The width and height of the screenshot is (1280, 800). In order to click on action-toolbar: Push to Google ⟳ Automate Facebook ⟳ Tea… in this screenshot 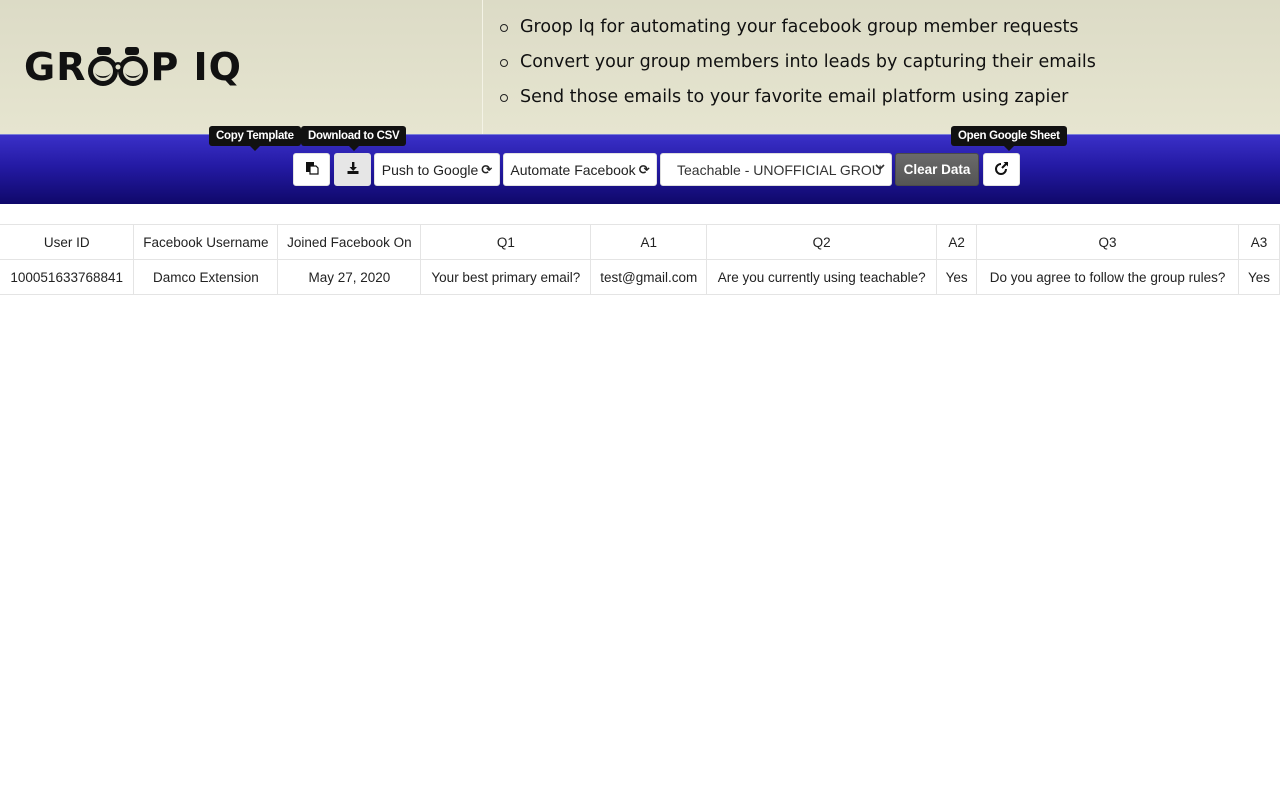, I will do `click(640, 169)`.